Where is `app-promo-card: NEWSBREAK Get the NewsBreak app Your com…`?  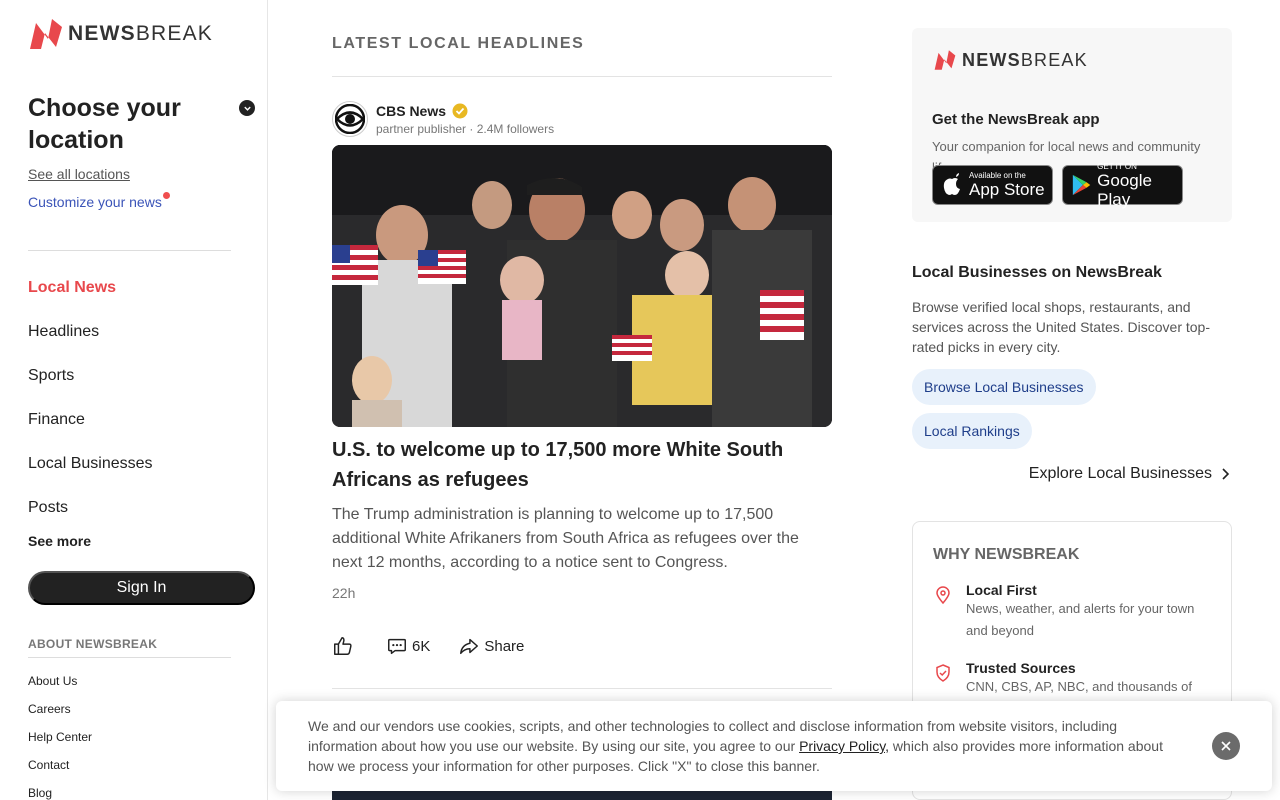
app-promo-card: NEWSBREAK Get the NewsBreak app Your com… is located at coordinates (1072, 125).